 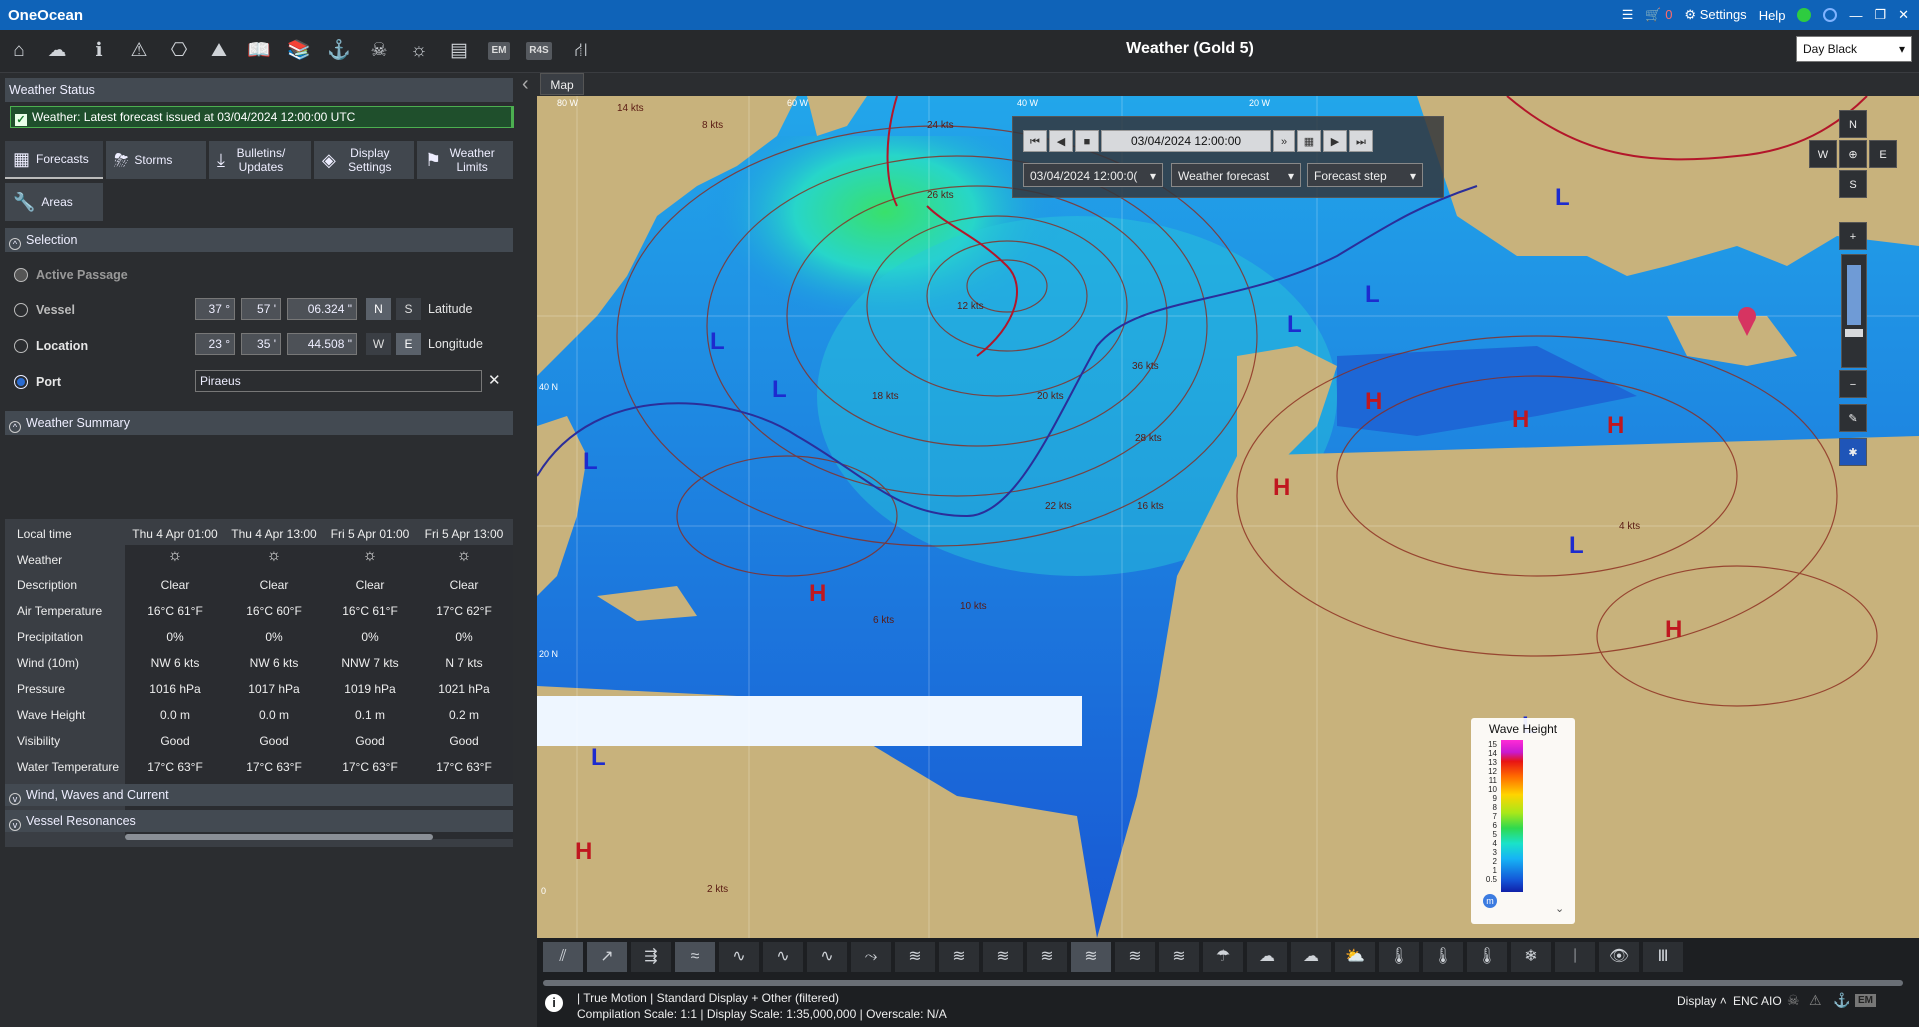 What do you see at coordinates (1702, 1001) in the screenshot?
I see `display-menu: Display ˄` at bounding box center [1702, 1001].